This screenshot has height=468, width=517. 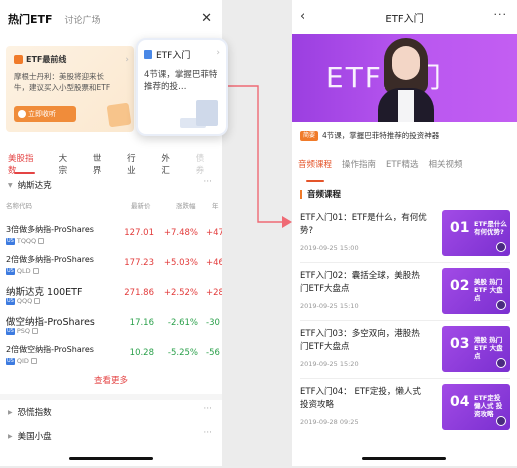 What do you see at coordinates (180, 233) in the screenshot?
I see `row-change: +7.48%` at bounding box center [180, 233].